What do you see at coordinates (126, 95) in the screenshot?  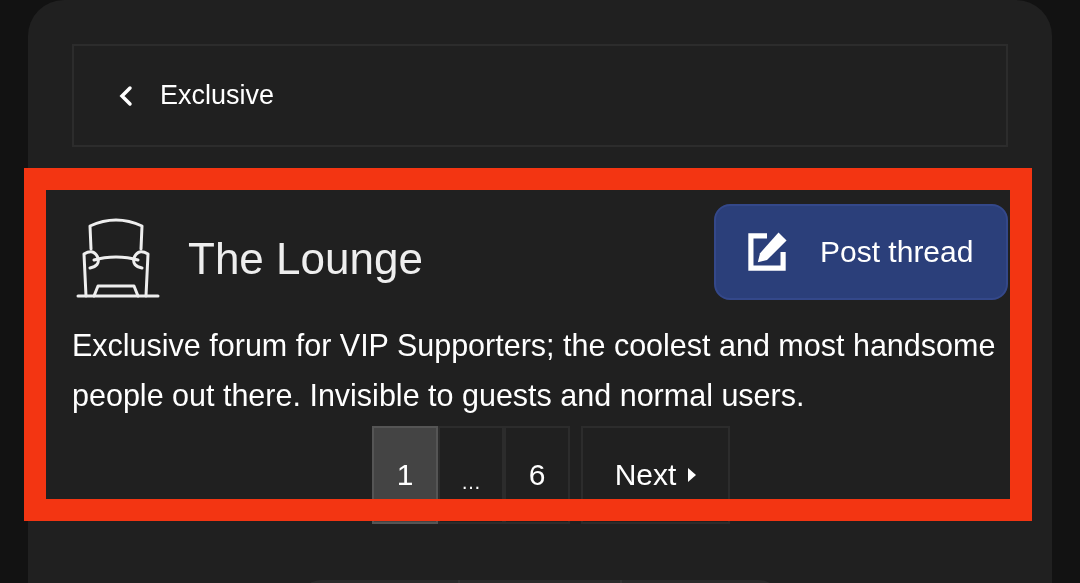 I see `back-chevron-icon` at bounding box center [126, 95].